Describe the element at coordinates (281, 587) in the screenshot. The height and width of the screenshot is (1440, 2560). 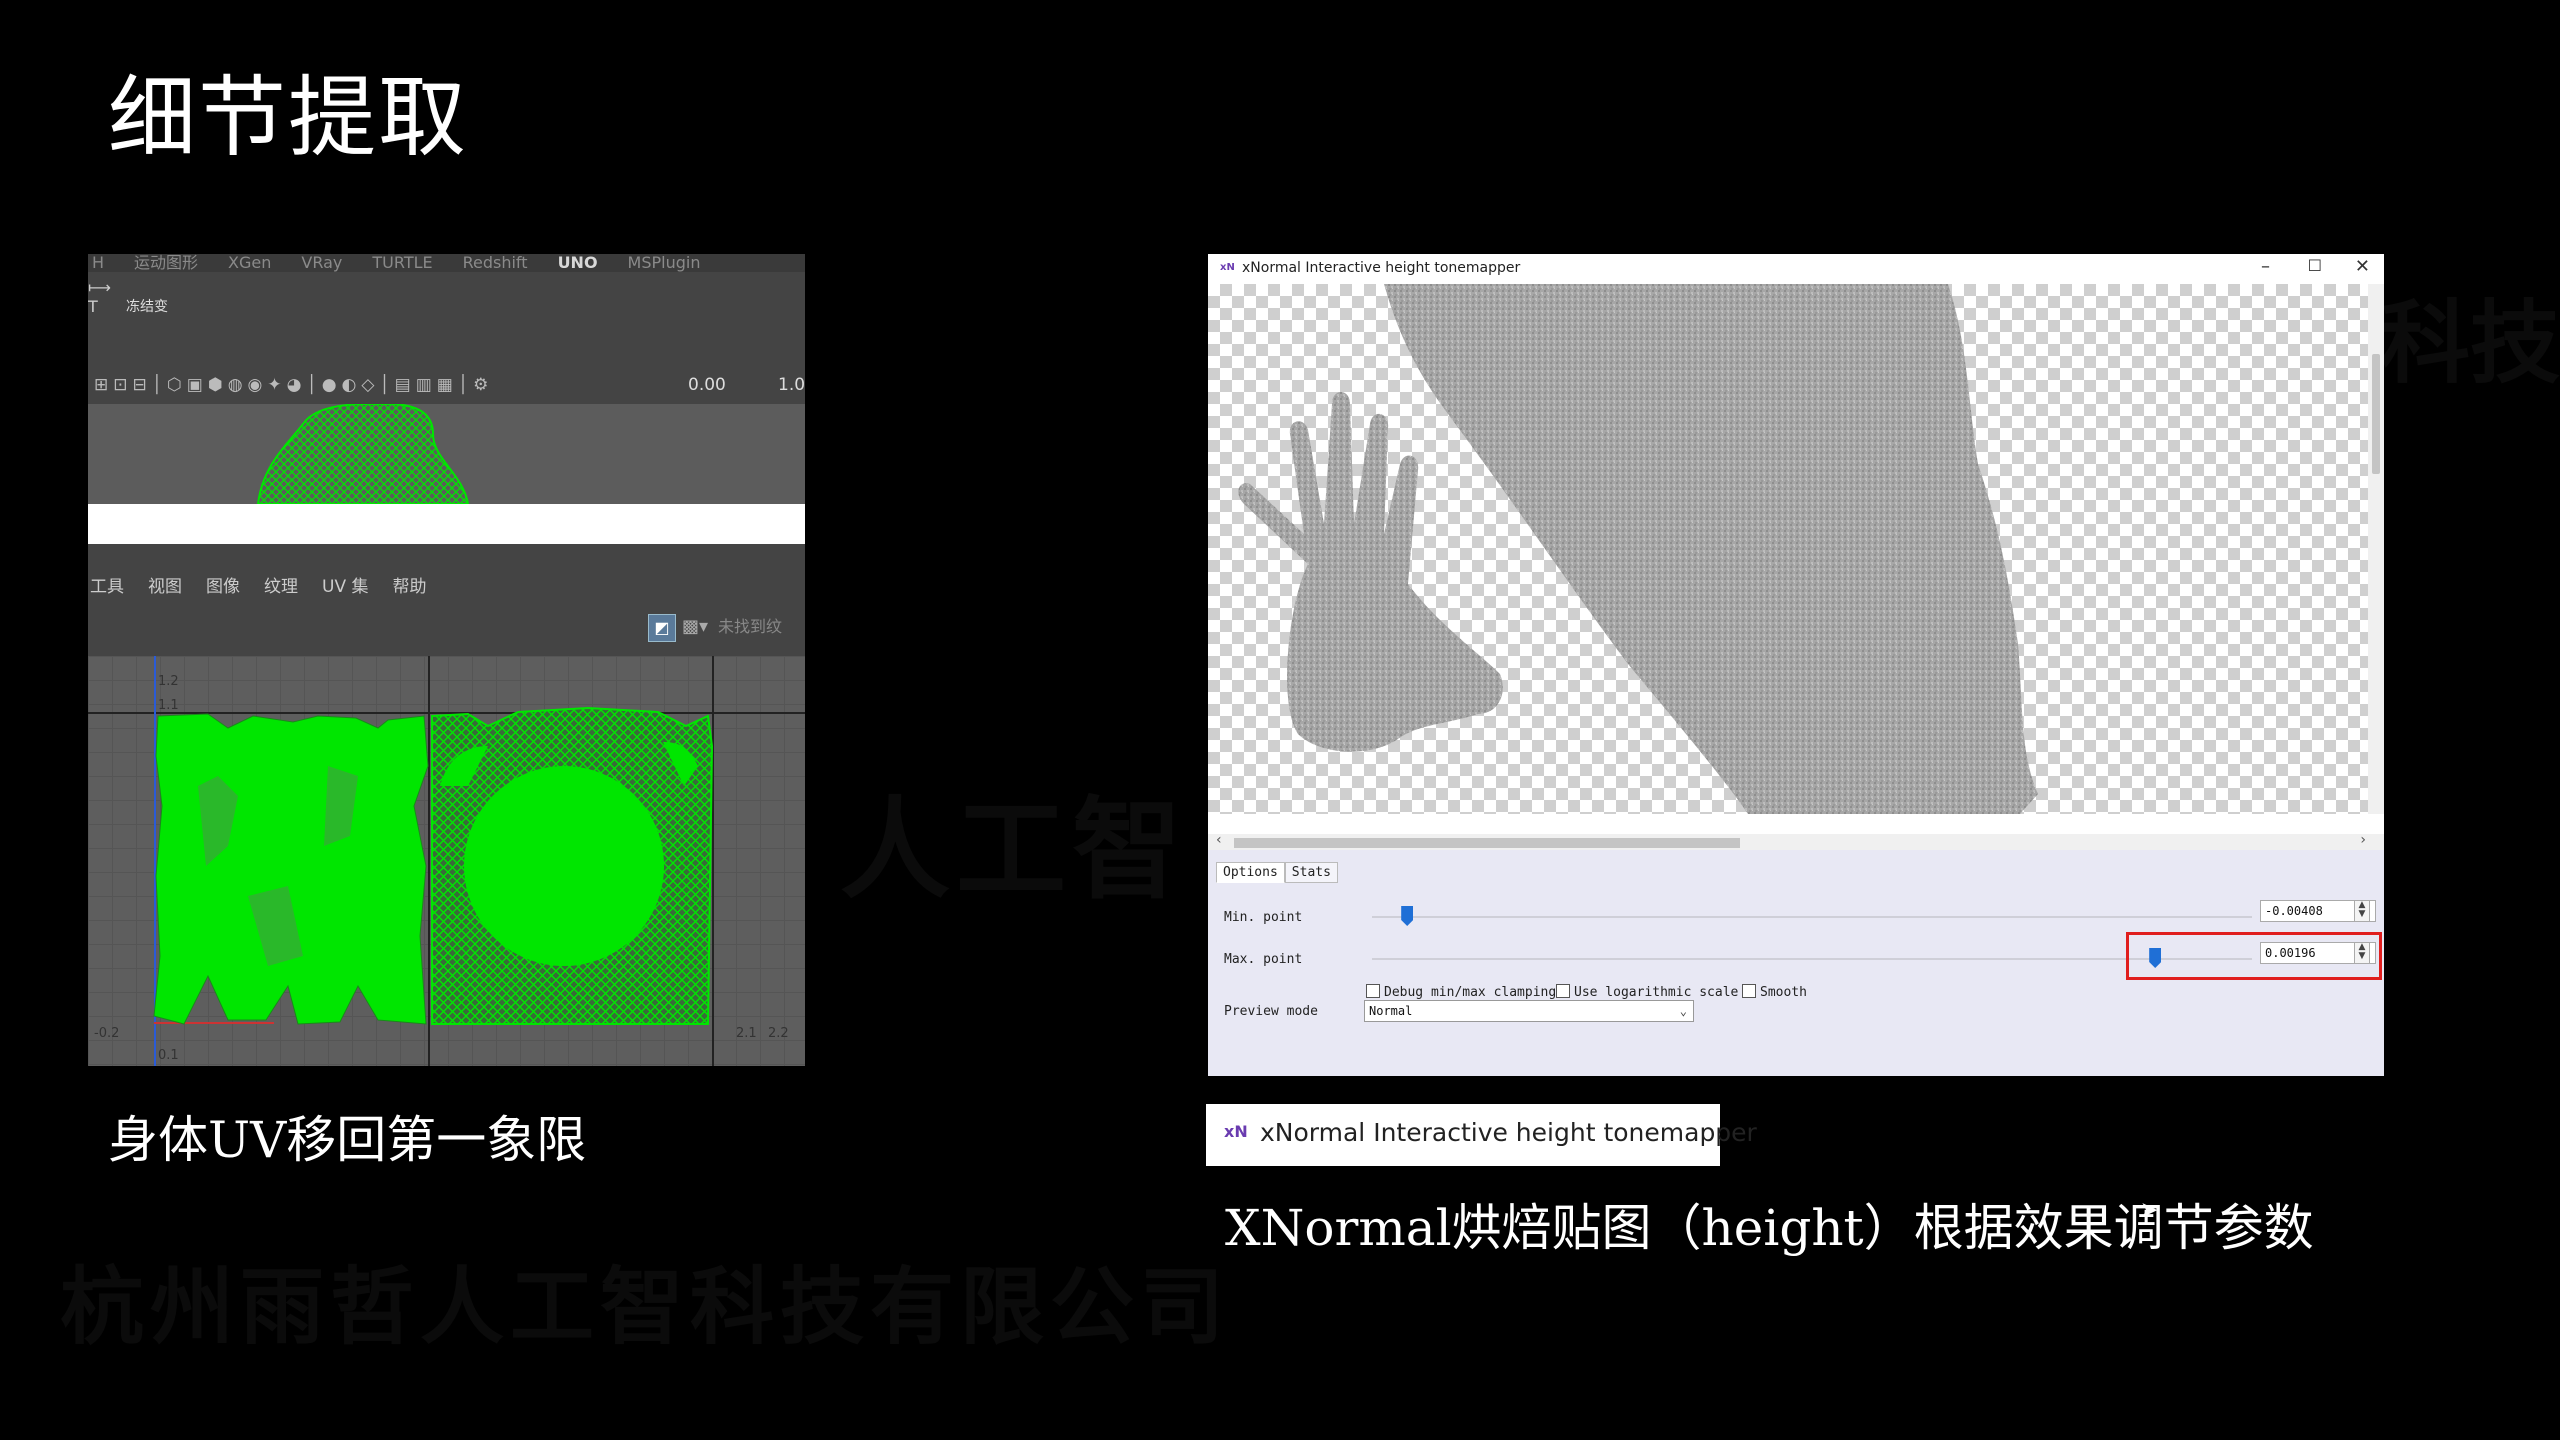
I see `uv-menu-item: 纹理` at that location.